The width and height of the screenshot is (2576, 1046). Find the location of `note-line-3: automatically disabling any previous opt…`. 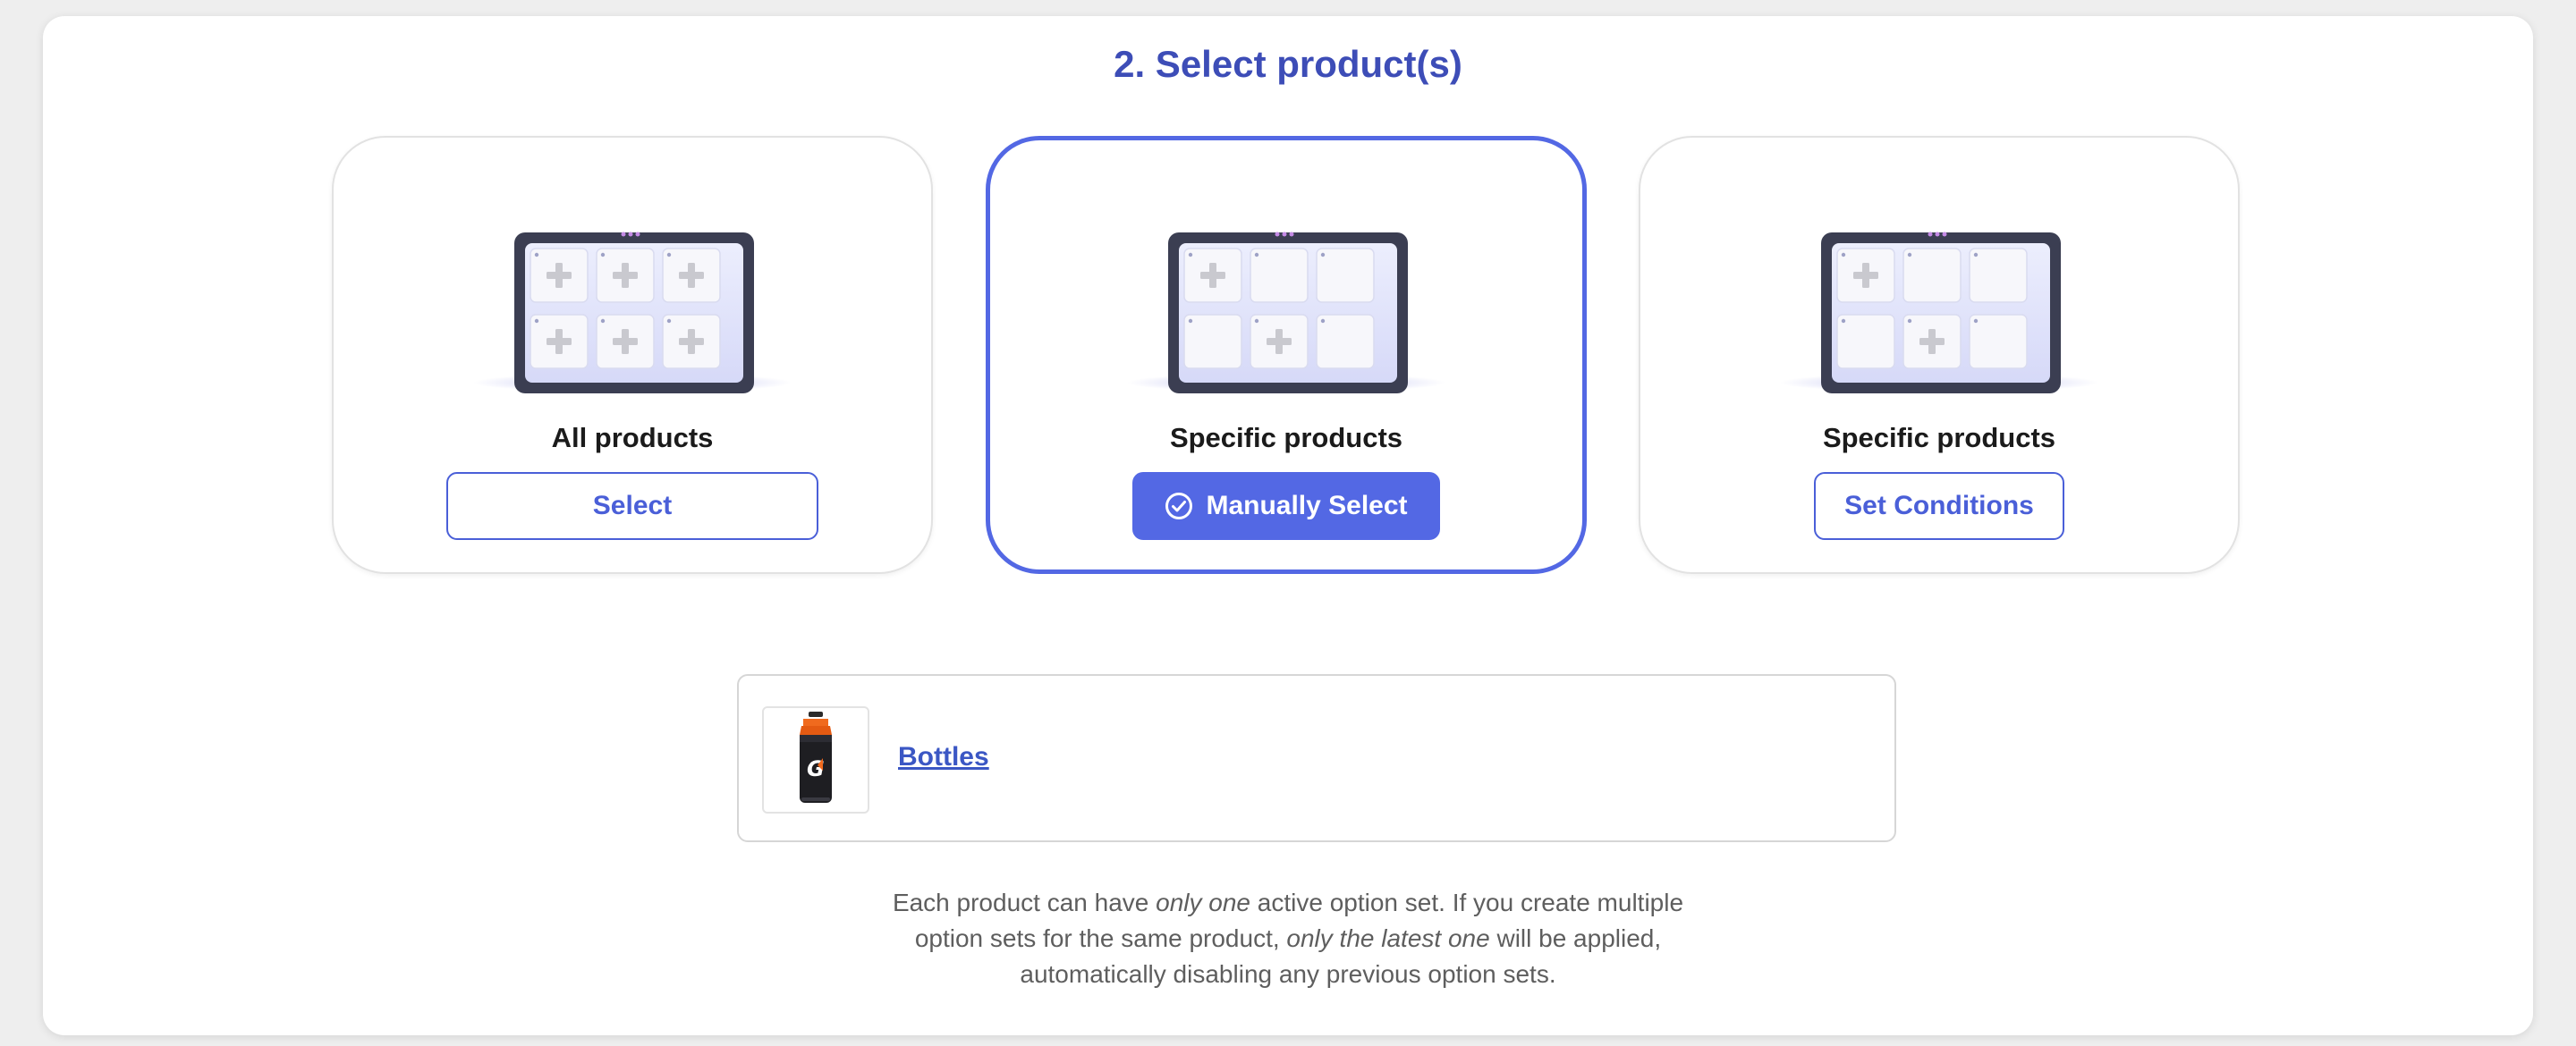

note-line-3: automatically disabling any previous opt… is located at coordinates (1288, 974).